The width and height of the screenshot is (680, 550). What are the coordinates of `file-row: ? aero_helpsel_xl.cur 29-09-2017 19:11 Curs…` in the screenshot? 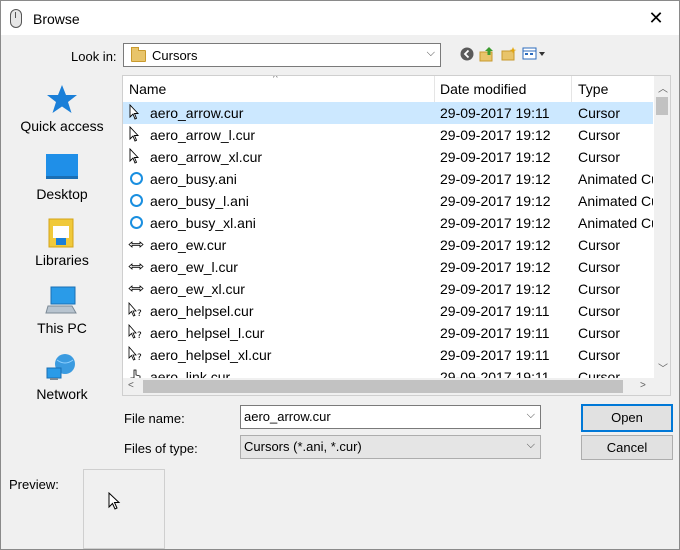 It's located at (388, 355).